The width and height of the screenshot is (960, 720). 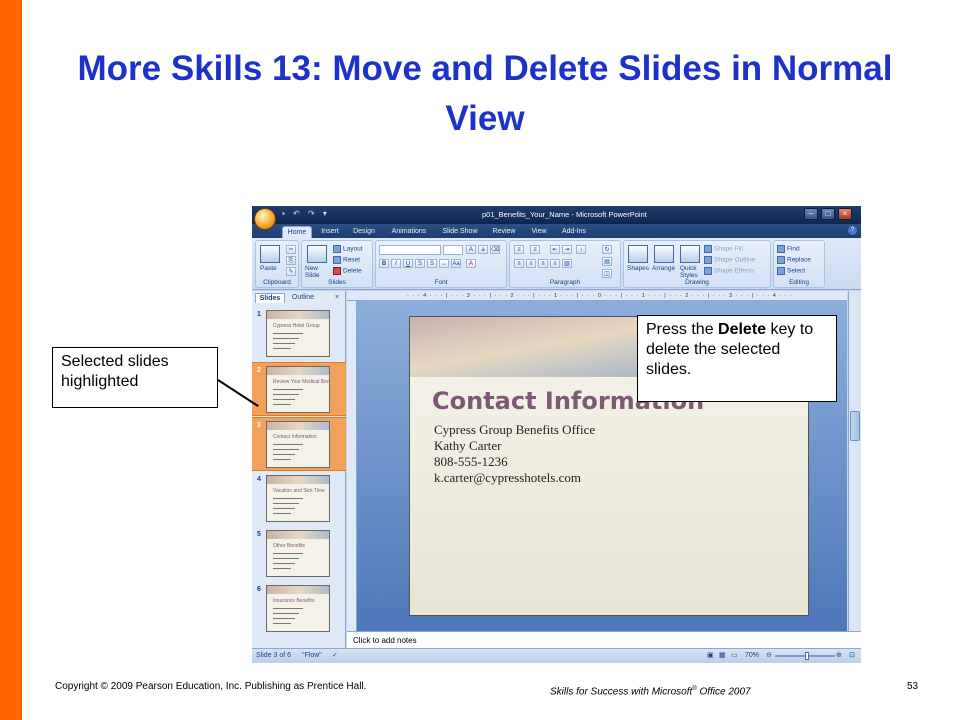 I want to click on slide-thumbnail: Cypress Hotel Group, so click(x=298, y=333).